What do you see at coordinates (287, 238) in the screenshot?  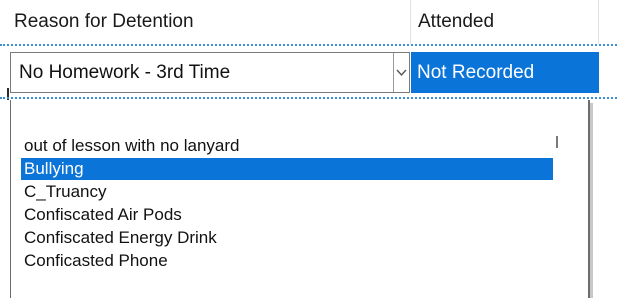 I see `list-item: Confiscated Energy Drink` at bounding box center [287, 238].